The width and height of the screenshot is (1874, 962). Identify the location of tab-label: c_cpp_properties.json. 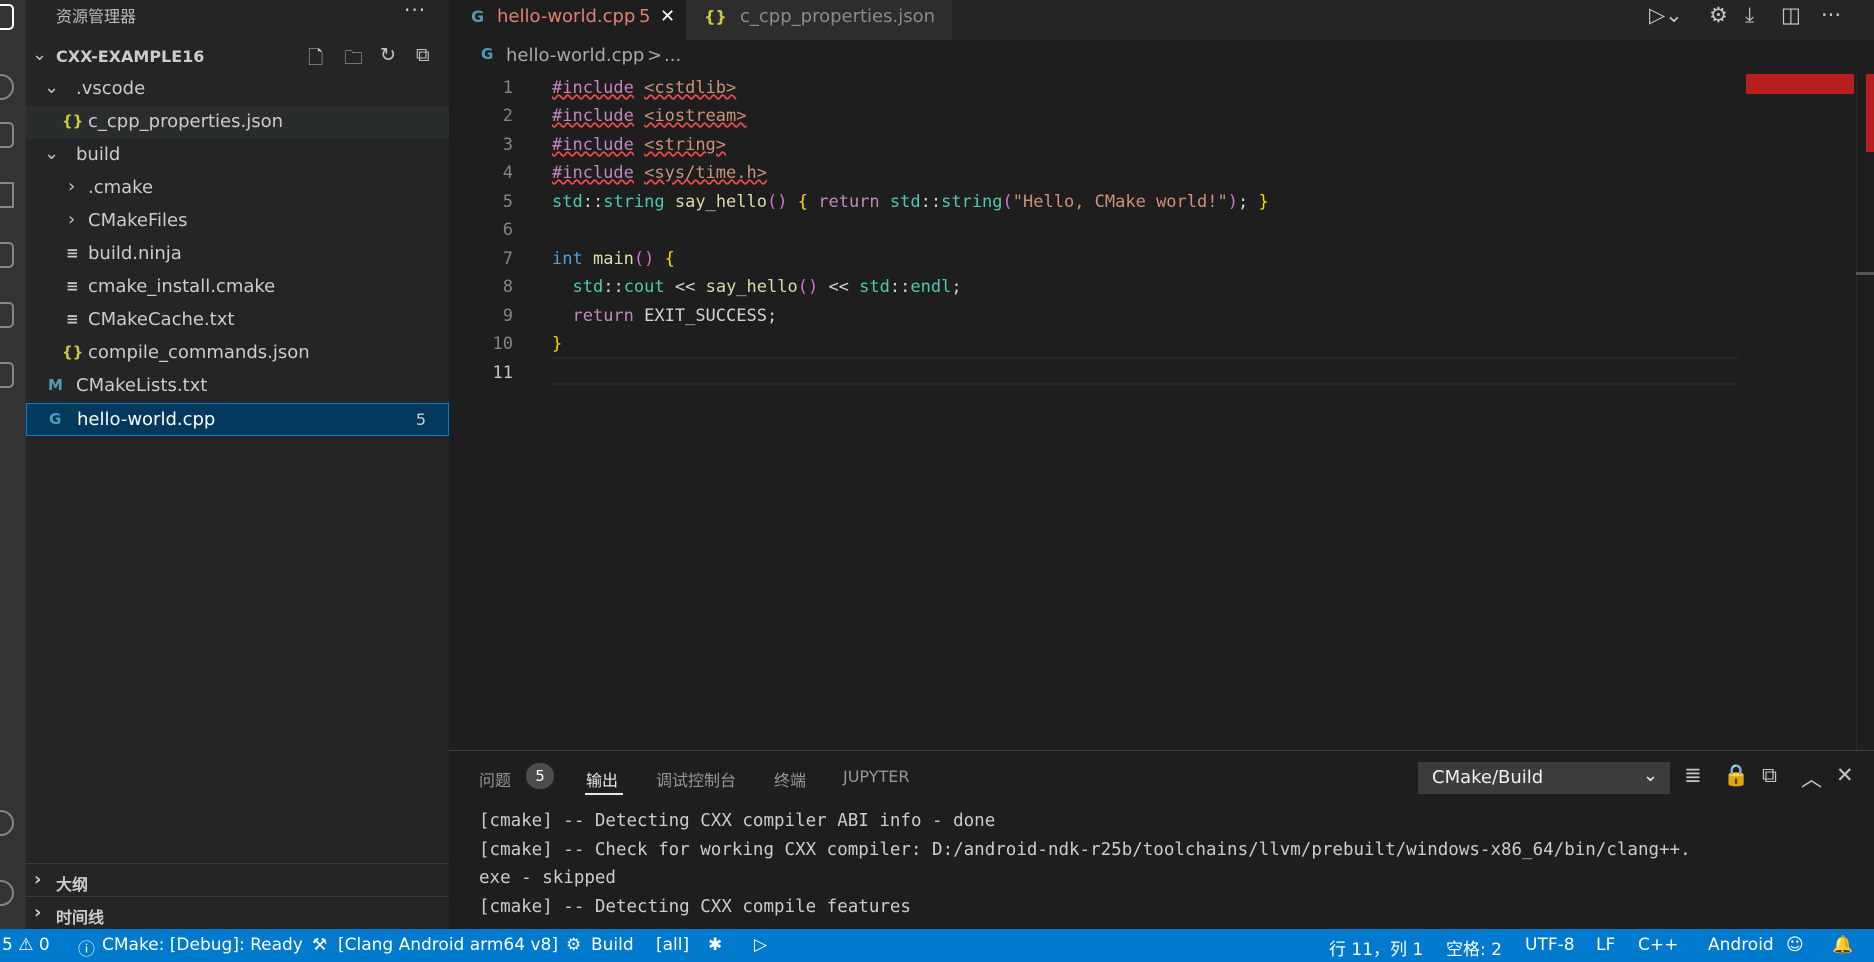
(838, 16).